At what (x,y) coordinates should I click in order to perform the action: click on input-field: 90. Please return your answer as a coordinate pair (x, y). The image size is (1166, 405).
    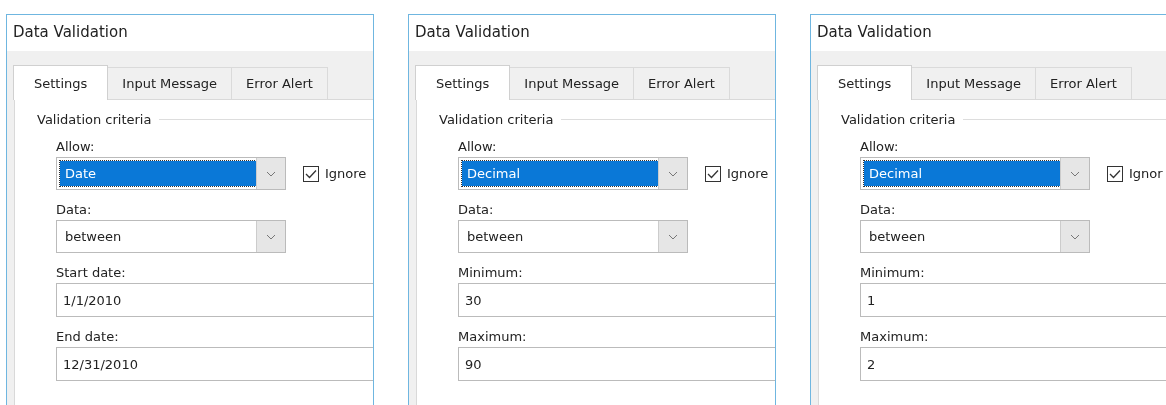
    Looking at the image, I should click on (616, 364).